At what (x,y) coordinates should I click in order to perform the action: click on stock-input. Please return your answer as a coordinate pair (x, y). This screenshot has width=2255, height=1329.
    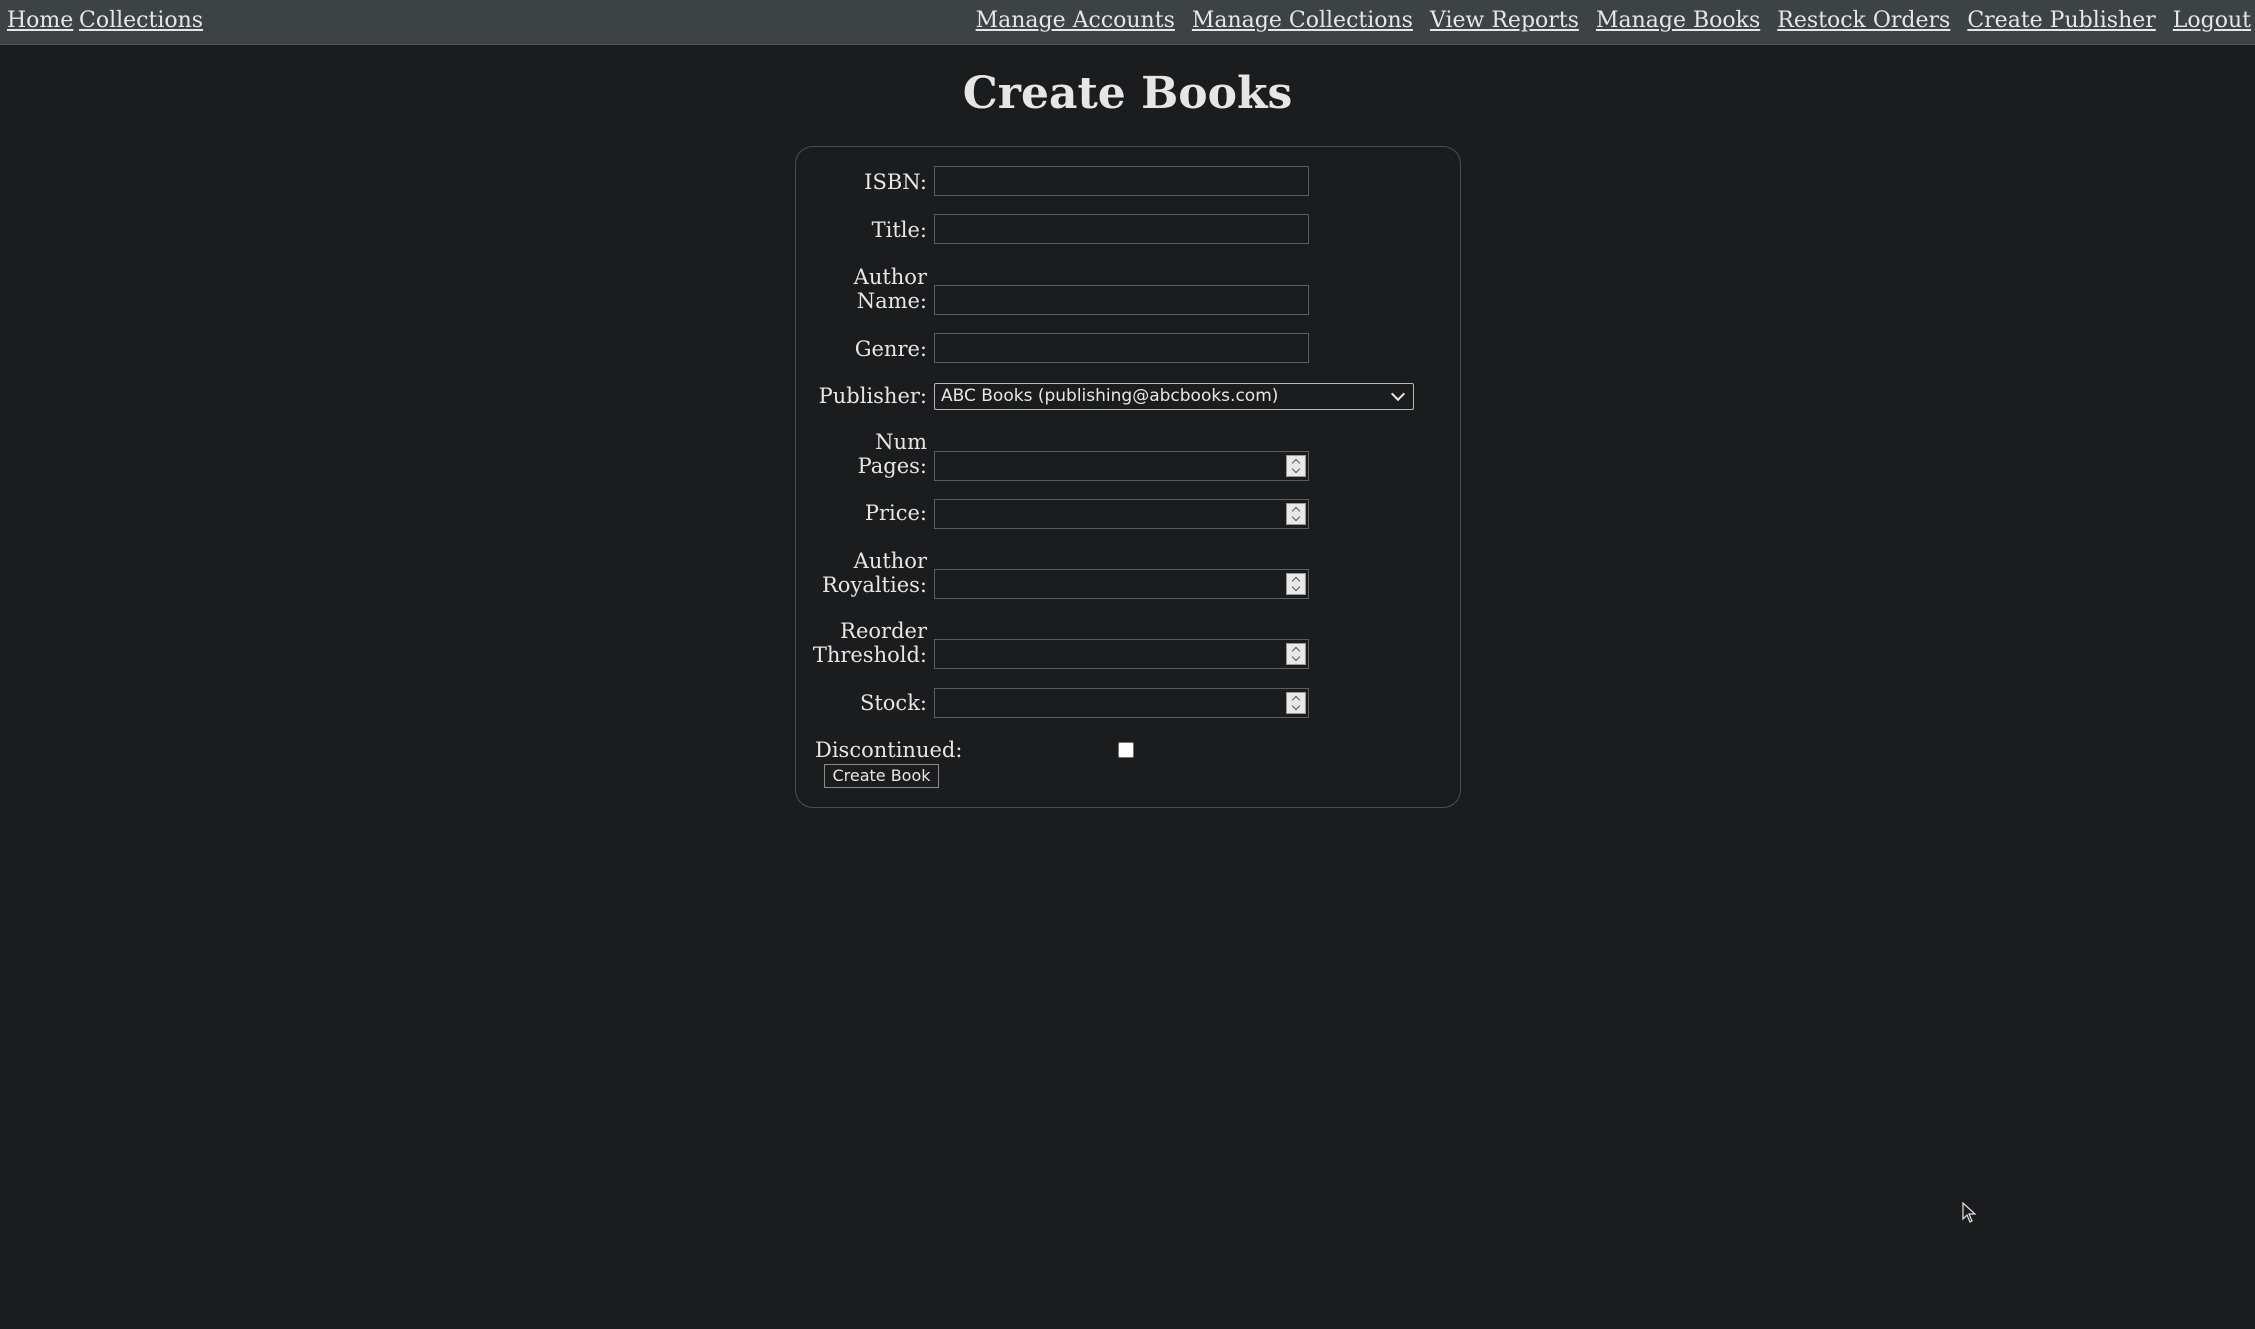
    Looking at the image, I should click on (1121, 703).